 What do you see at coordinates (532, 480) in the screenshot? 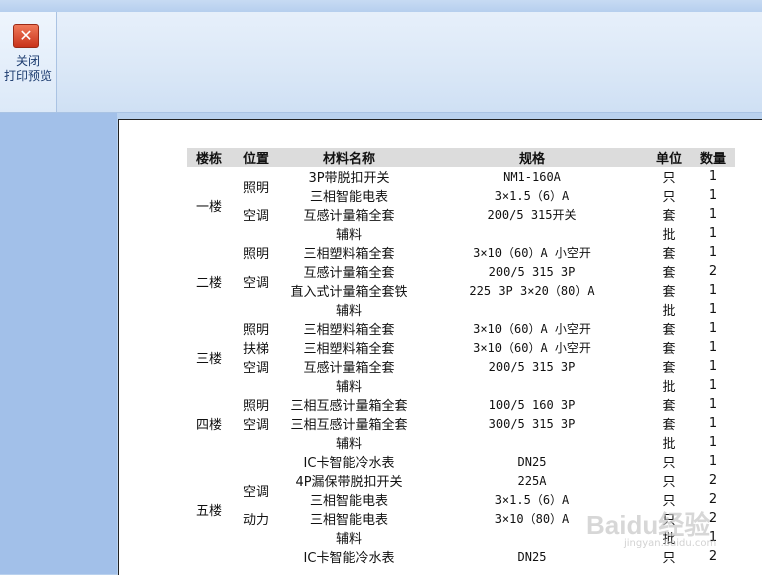
I see `spec-cell: 225A` at bounding box center [532, 480].